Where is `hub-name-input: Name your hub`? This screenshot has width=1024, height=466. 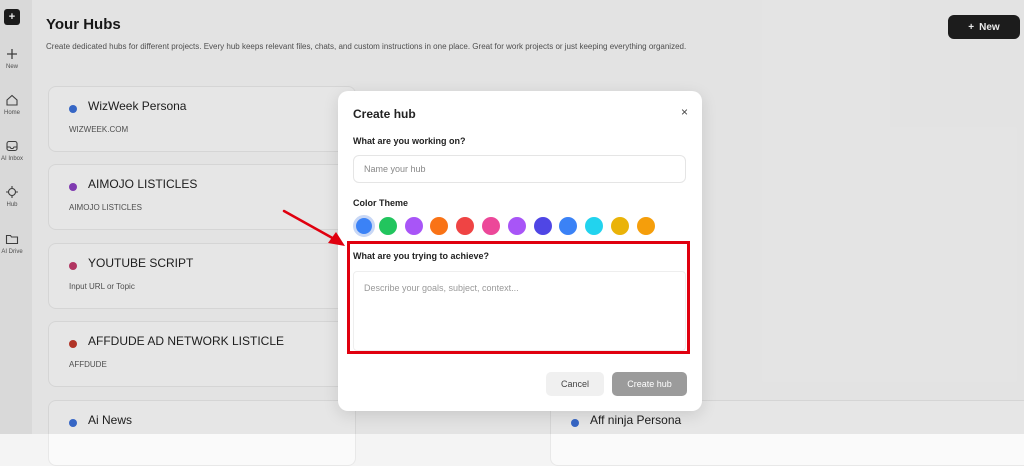 hub-name-input: Name your hub is located at coordinates (519, 169).